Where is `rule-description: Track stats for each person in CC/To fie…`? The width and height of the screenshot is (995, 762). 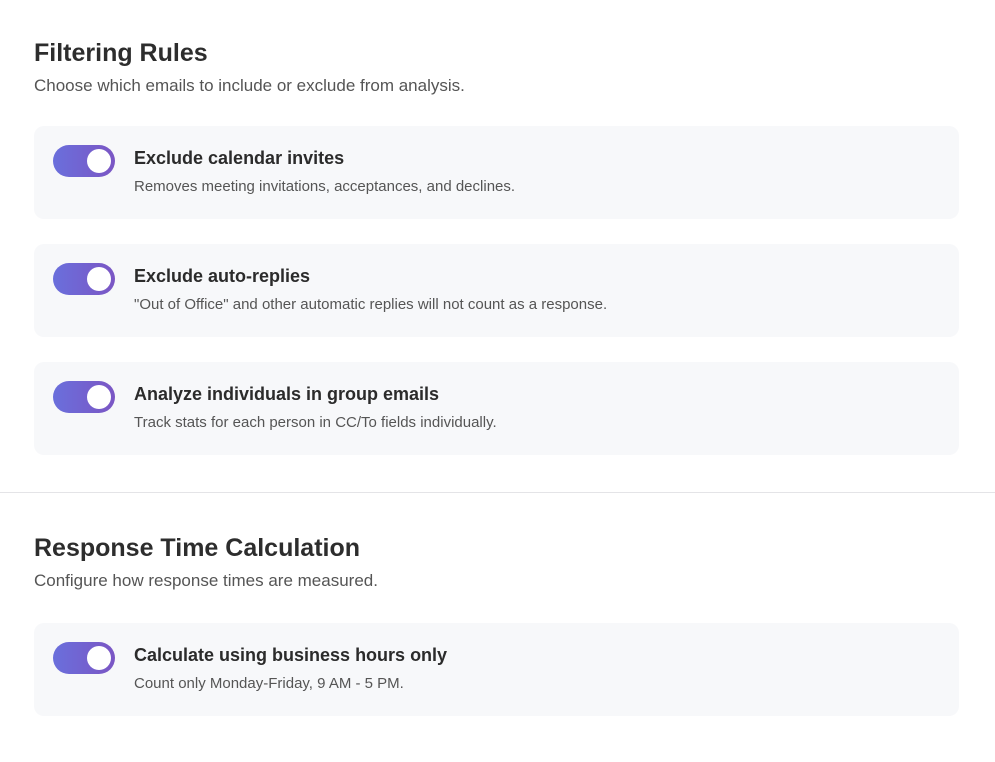 rule-description: Track stats for each person in CC/To fie… is located at coordinates (315, 422).